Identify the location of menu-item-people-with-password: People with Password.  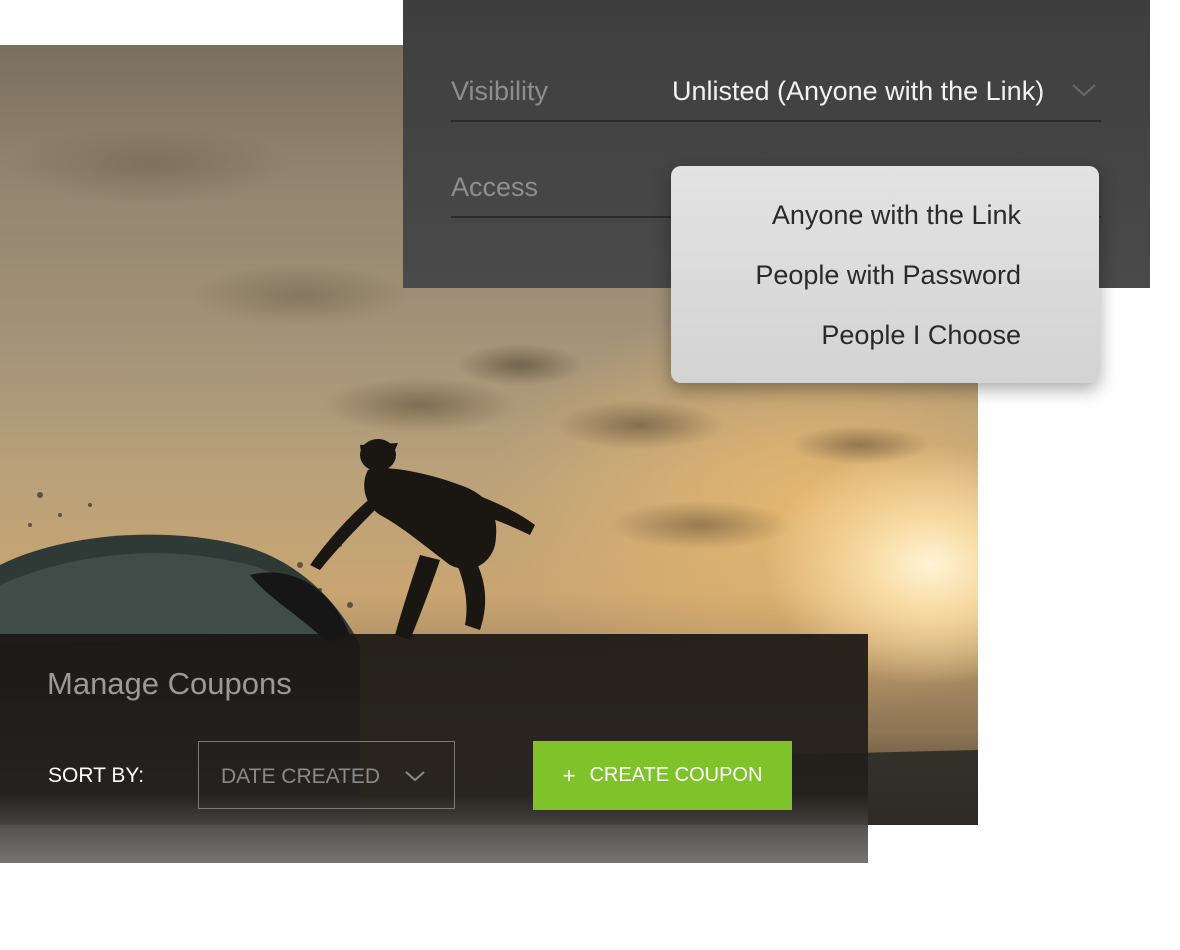
(888, 275).